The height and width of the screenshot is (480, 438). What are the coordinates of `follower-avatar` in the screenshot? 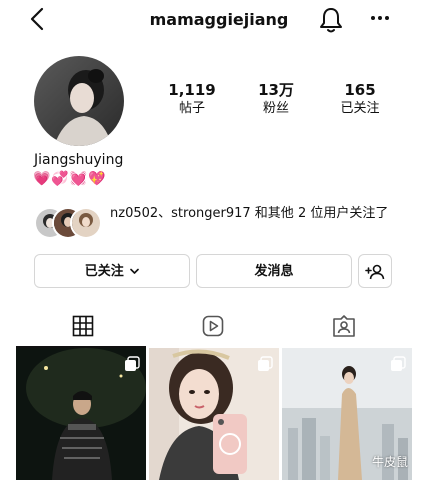 It's located at (86, 223).